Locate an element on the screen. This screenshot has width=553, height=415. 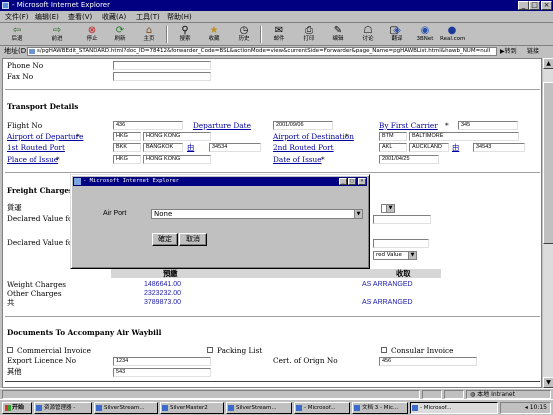
packing-list-label: Packing List is located at coordinates (240, 350).